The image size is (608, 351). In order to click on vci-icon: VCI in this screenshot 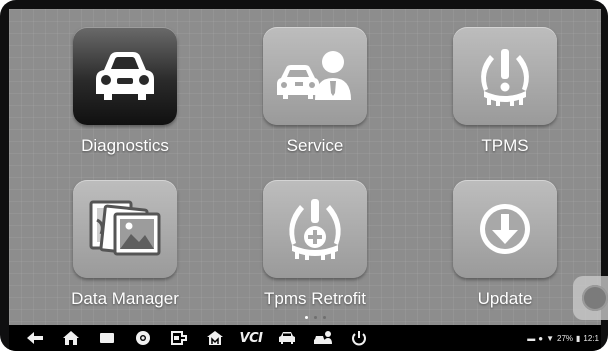, I will do `click(251, 338)`.